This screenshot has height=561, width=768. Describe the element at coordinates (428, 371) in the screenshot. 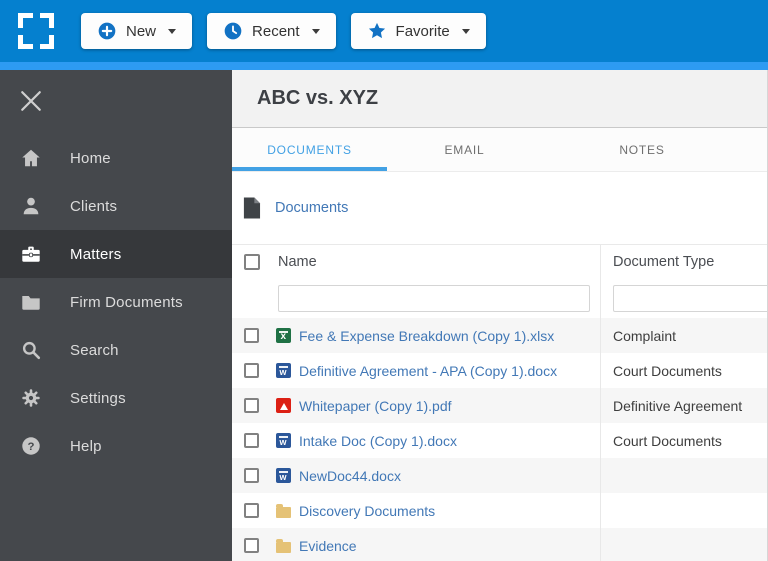

I see `document-link: Definitive Agreement - APA (Copy 1).docx` at that location.